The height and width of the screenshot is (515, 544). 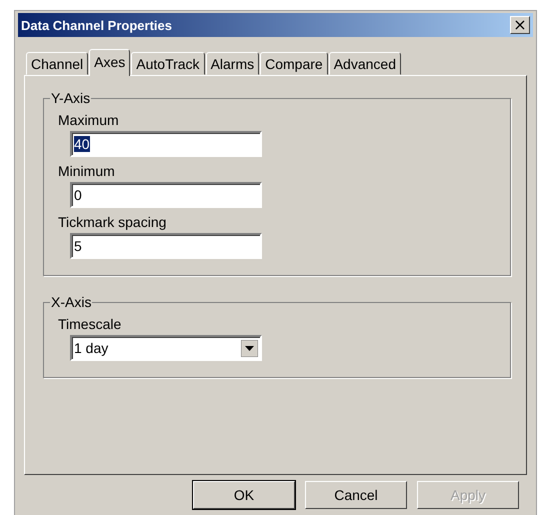 I want to click on field-label: Tickmark spacing, so click(x=113, y=222).